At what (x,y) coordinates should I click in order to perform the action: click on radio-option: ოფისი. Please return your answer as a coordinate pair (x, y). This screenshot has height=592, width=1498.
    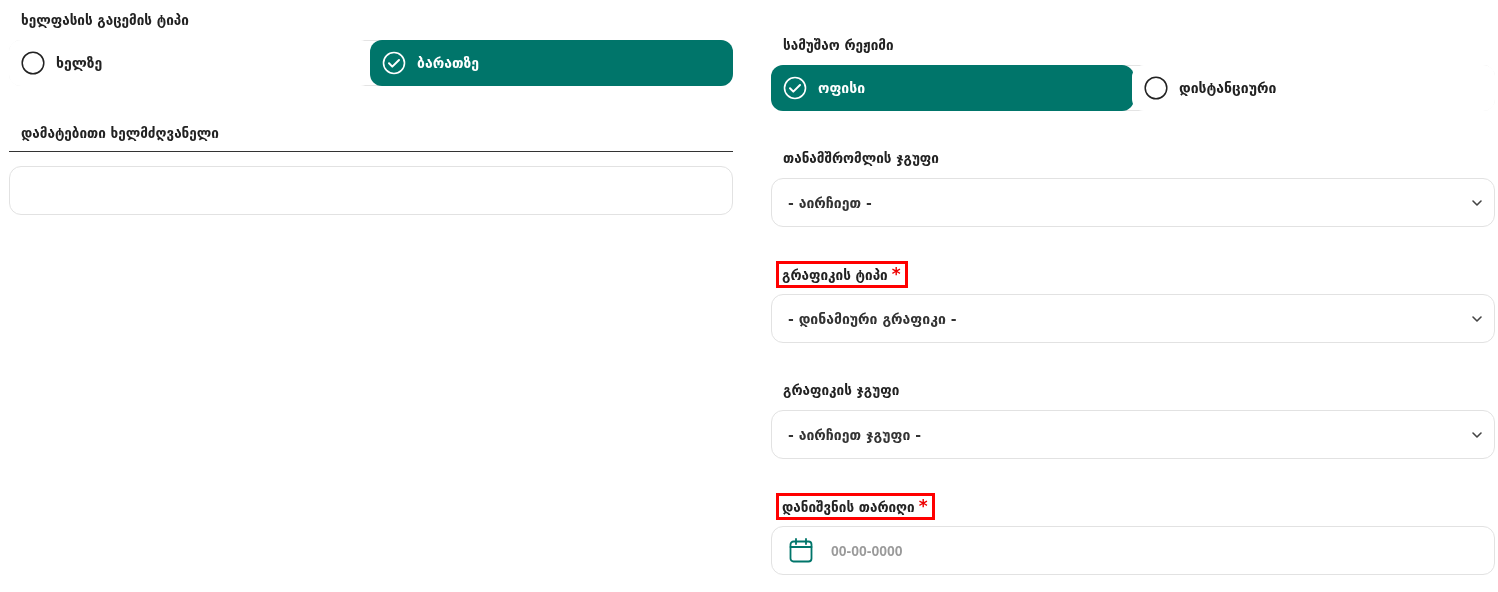
    Looking at the image, I should click on (952, 88).